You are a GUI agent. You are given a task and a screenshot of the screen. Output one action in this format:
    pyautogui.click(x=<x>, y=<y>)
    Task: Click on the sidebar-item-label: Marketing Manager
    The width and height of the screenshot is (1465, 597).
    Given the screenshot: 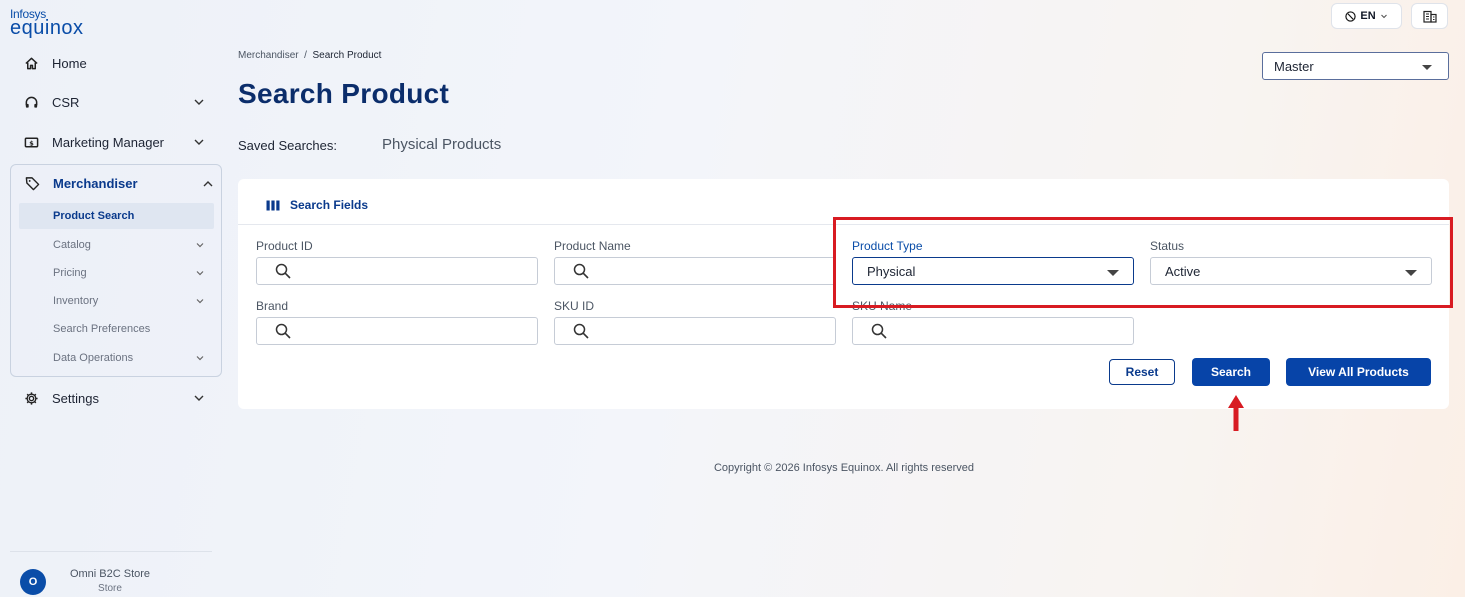 What is the action you would take?
    pyautogui.click(x=108, y=142)
    